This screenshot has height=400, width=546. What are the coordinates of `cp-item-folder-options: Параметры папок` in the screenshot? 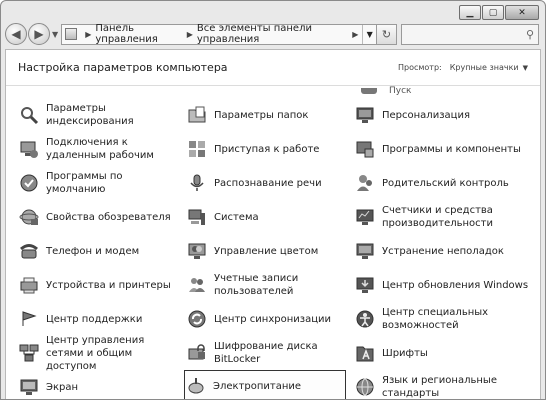 It's located at (266, 115).